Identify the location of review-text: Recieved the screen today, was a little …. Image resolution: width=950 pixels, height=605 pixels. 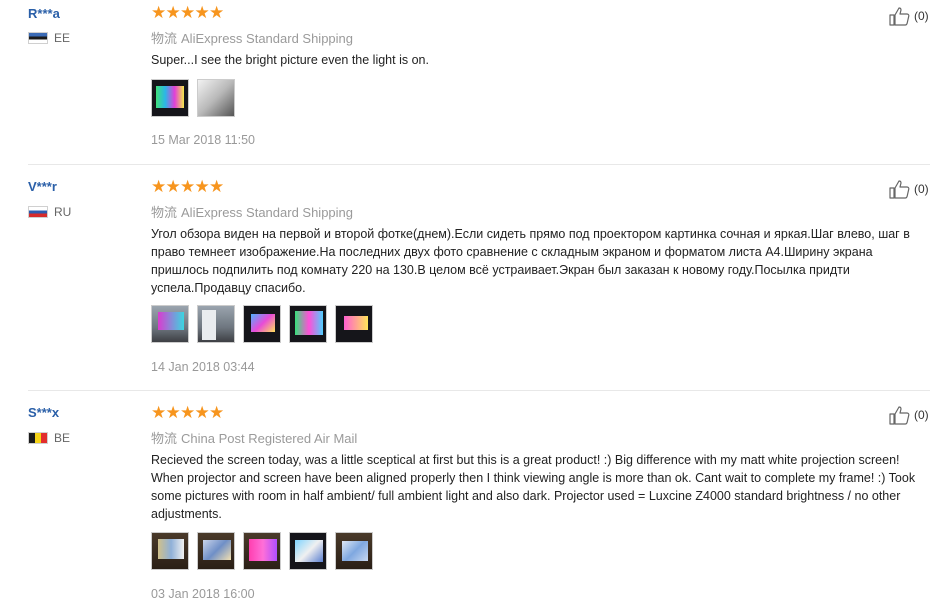
(533, 487).